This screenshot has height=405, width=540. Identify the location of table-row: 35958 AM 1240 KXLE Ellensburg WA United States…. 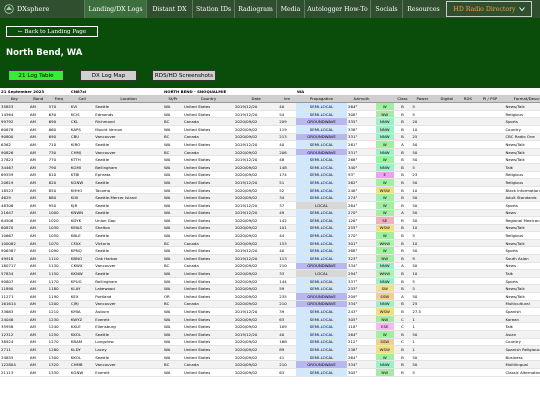
(270, 326).